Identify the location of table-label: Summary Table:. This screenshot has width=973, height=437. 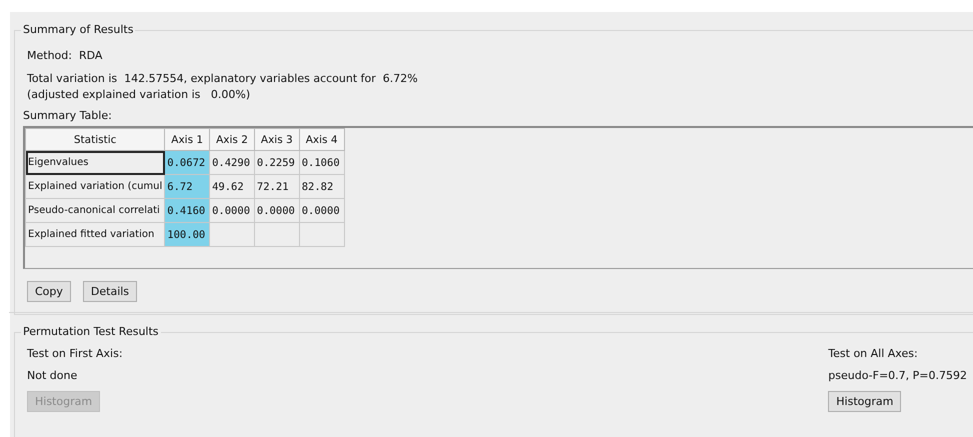
(68, 115).